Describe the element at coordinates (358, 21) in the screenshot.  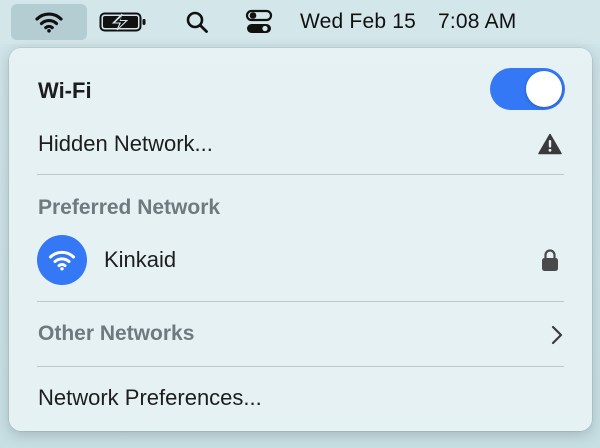
I see `clock-date: Wed Feb 15` at that location.